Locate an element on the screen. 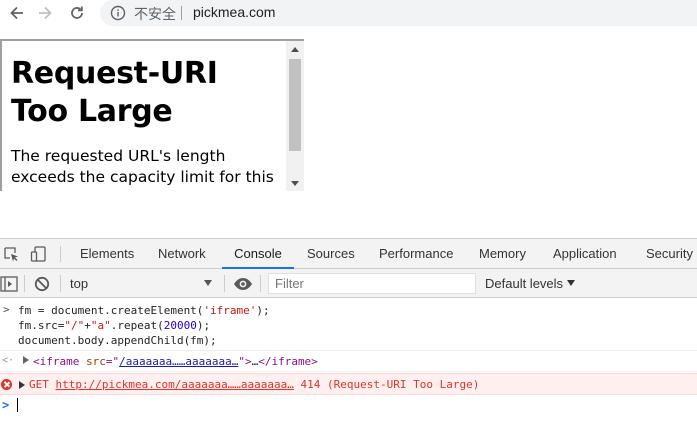 Image resolution: width=697 pixels, height=426 pixels. error-method: GET is located at coordinates (39, 384).